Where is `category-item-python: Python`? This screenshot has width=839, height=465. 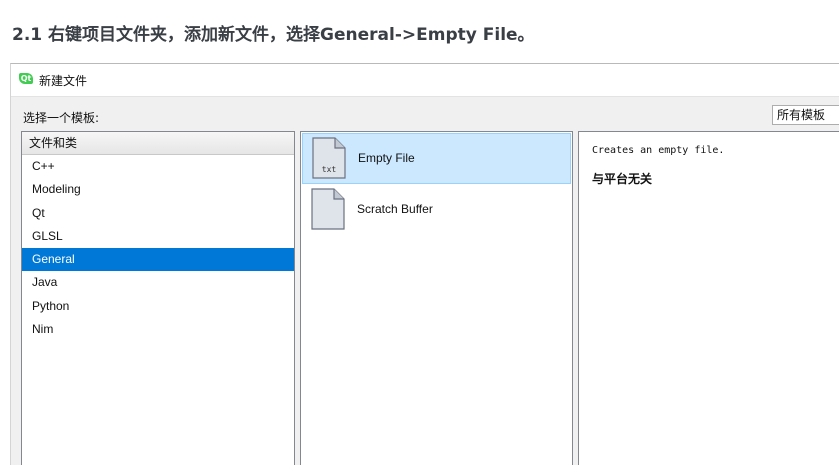
category-item-python: Python is located at coordinates (158, 306).